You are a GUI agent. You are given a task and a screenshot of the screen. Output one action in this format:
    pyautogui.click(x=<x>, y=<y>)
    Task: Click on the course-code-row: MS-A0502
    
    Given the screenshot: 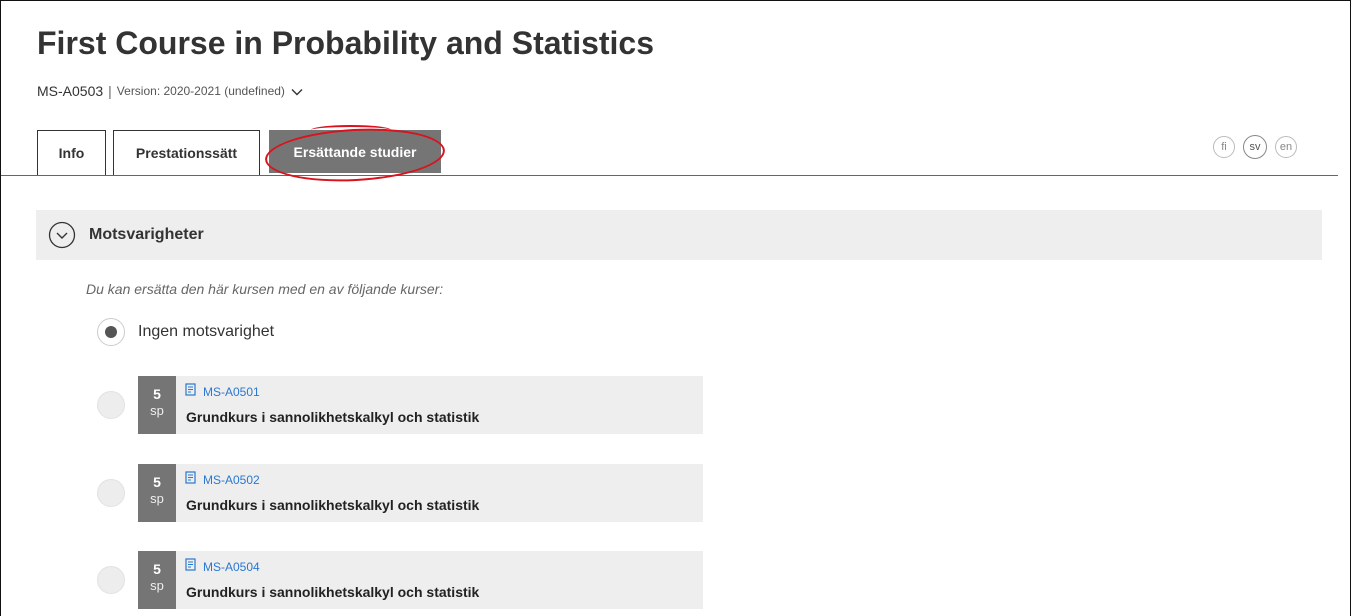 What is the action you would take?
    pyautogui.click(x=222, y=480)
    